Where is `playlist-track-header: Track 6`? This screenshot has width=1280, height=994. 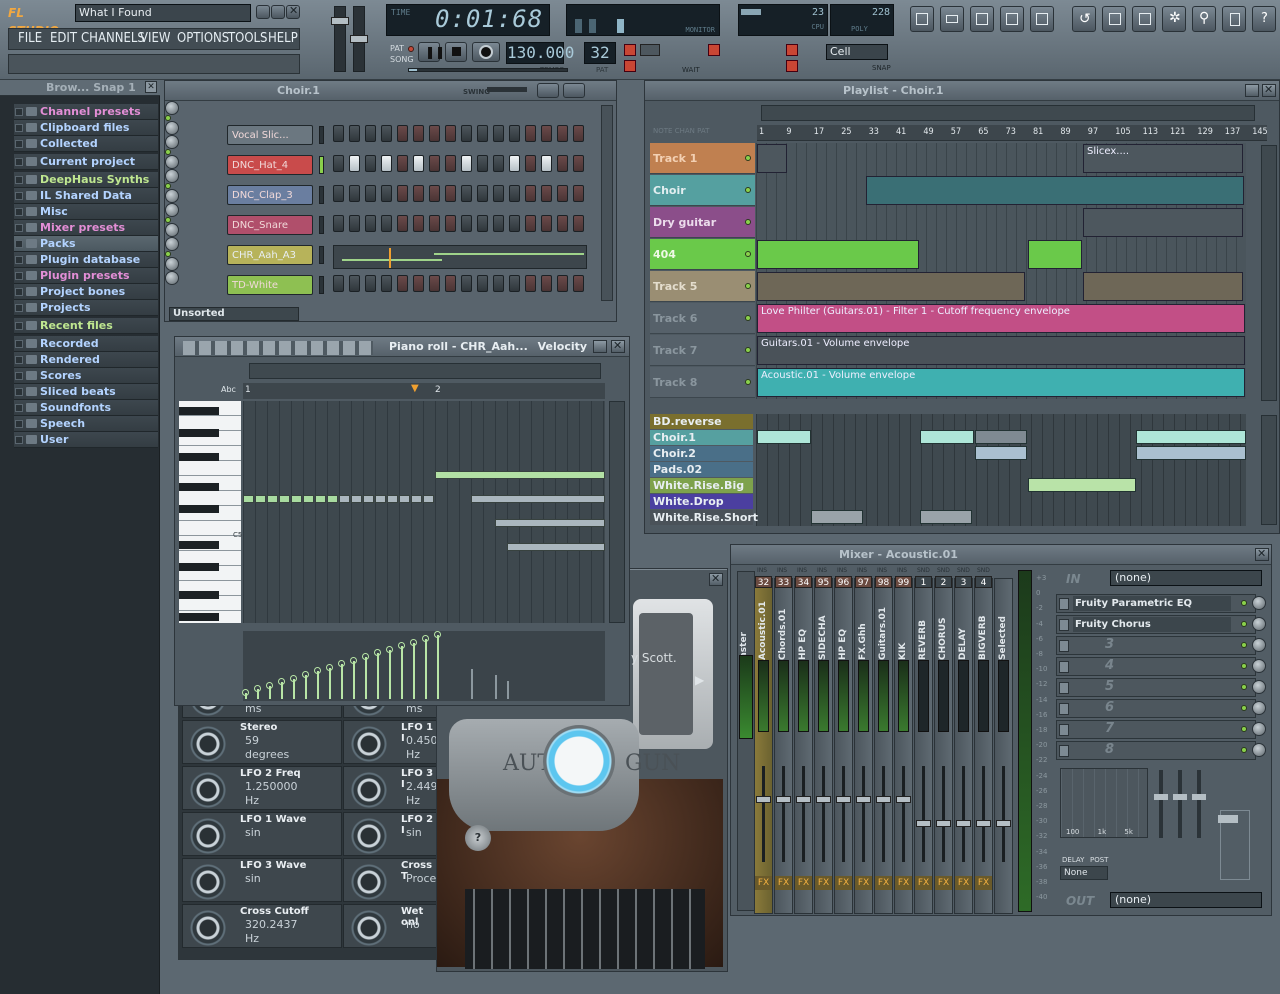
playlist-track-header: Track 6 is located at coordinates (702, 318).